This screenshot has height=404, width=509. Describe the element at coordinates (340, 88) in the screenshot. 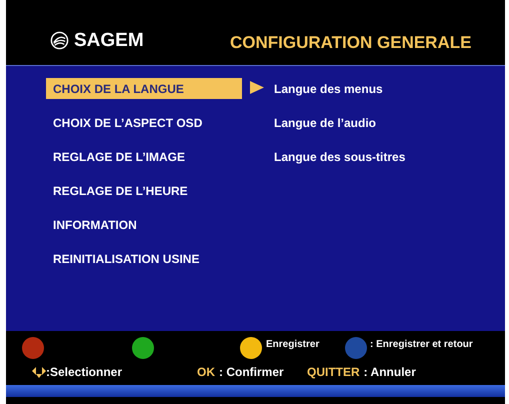

I see `submenu-item: Langue des menus` at that location.